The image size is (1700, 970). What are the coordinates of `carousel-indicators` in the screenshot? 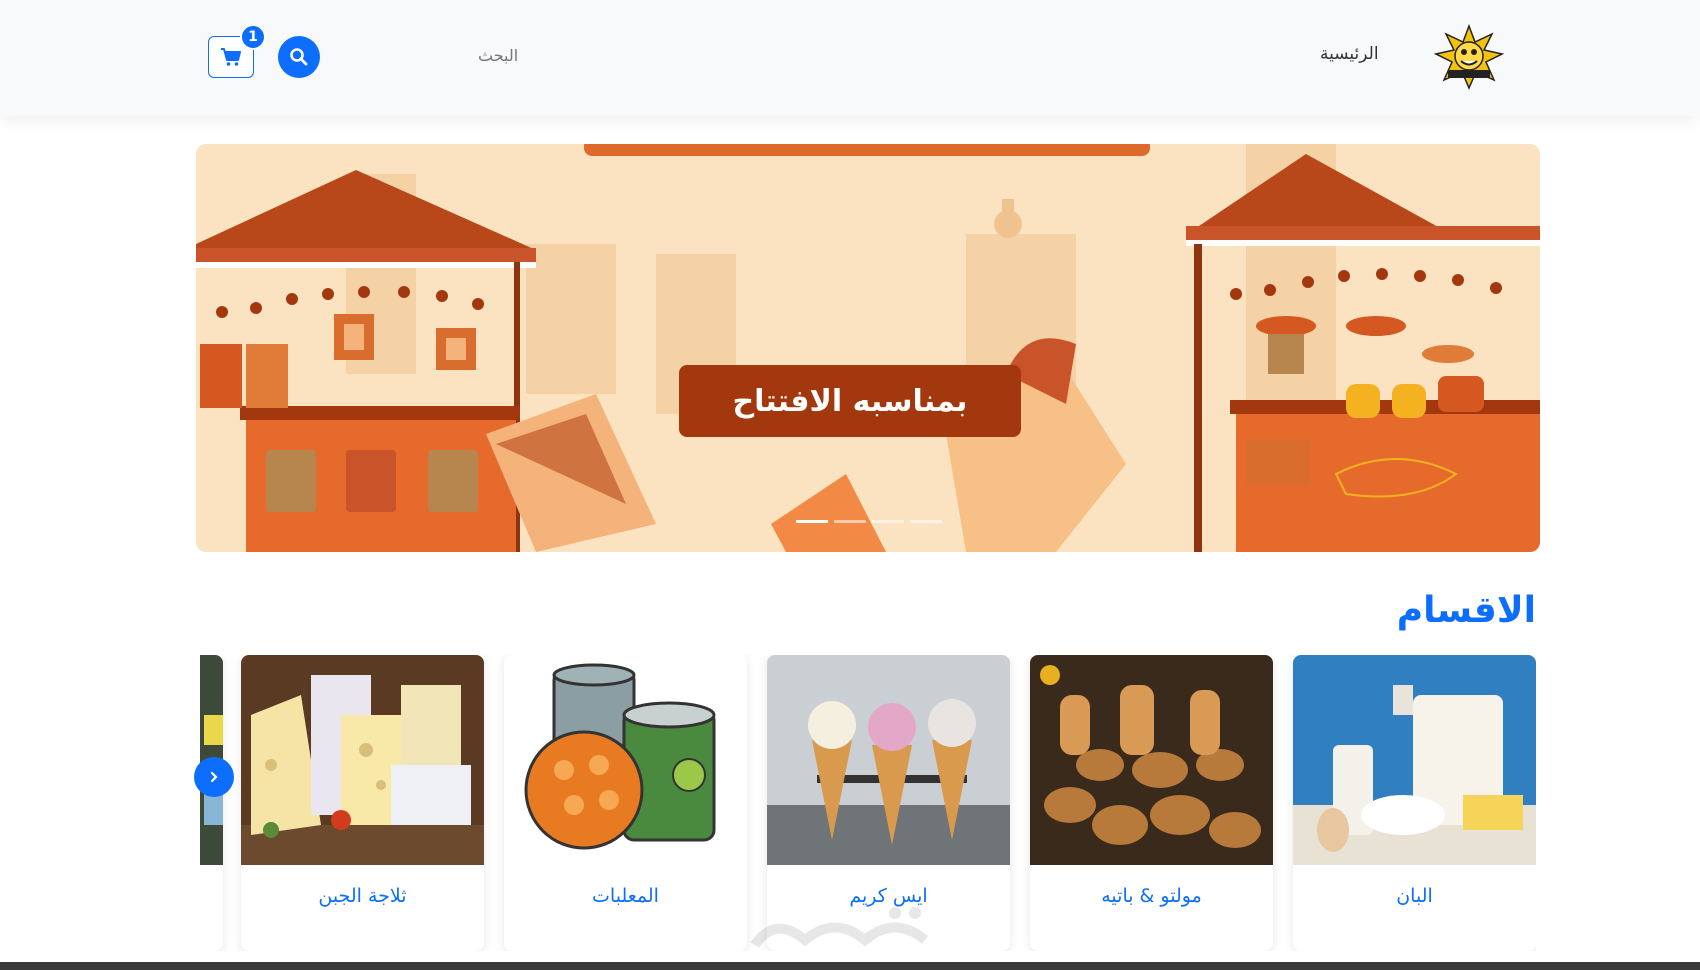 It's located at (869, 521).